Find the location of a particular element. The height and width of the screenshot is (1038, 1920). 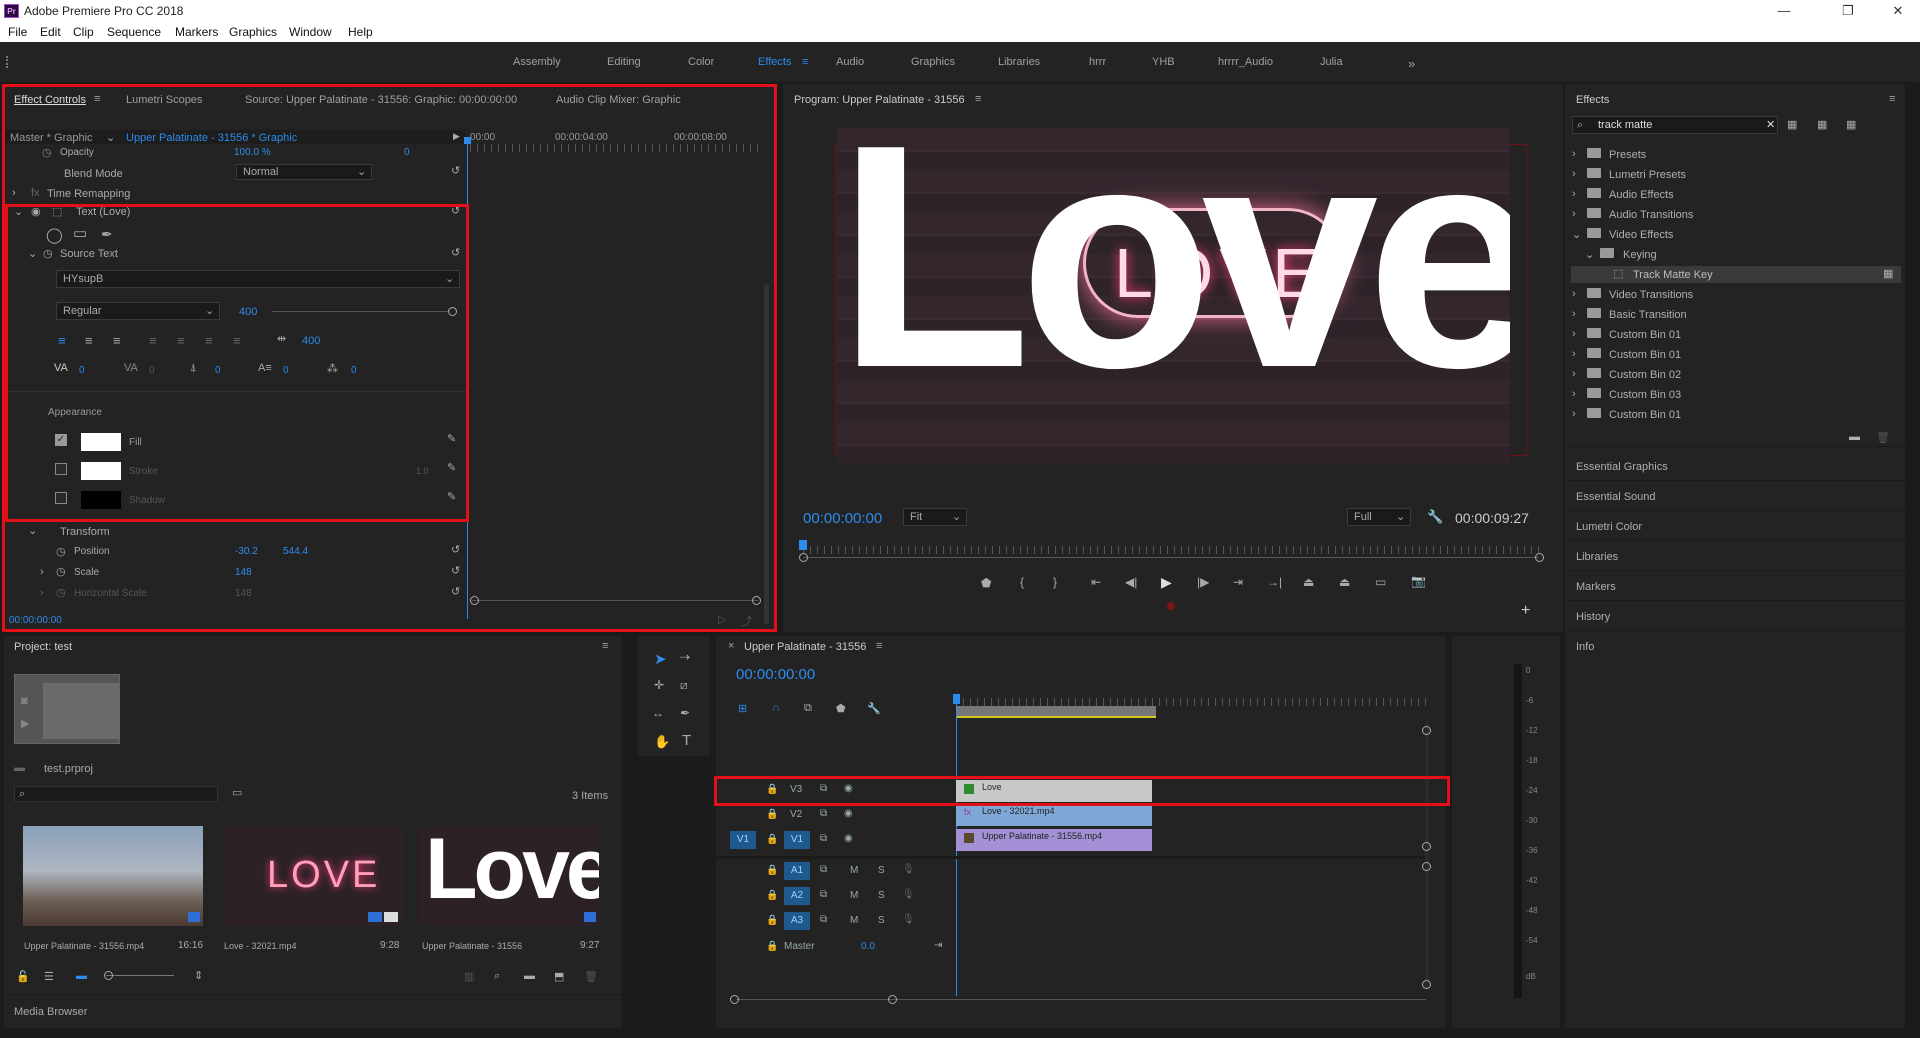

effects-search-box: ⌕ track matte ✕ is located at coordinates (1675, 125).